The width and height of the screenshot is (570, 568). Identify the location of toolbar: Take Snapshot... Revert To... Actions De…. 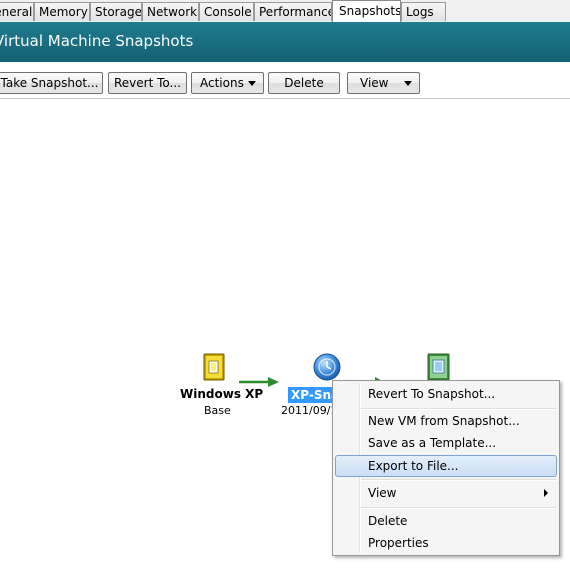
(285, 80).